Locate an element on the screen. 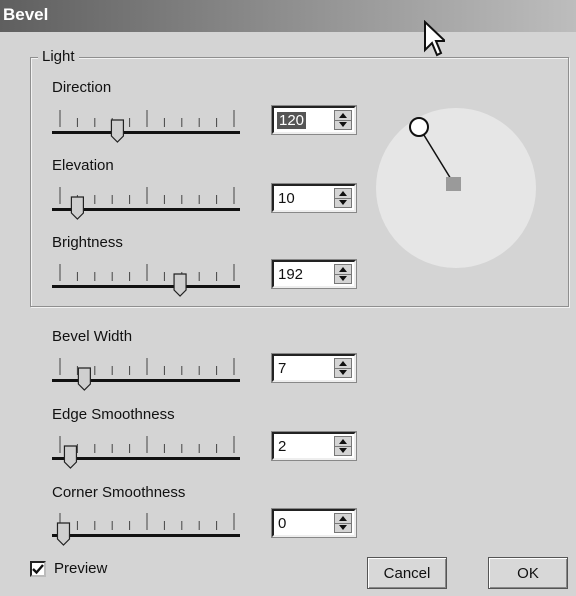 Image resolution: width=576 pixels, height=596 pixels. elevation-spinbox: 10 is located at coordinates (314, 198).